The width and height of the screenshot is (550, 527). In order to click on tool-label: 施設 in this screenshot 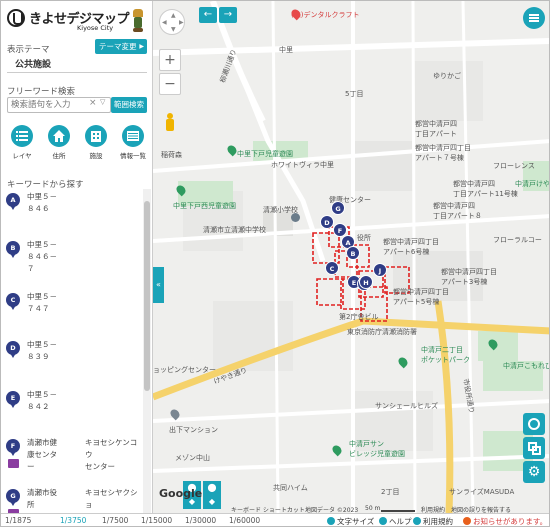, I will do `click(96, 156)`.